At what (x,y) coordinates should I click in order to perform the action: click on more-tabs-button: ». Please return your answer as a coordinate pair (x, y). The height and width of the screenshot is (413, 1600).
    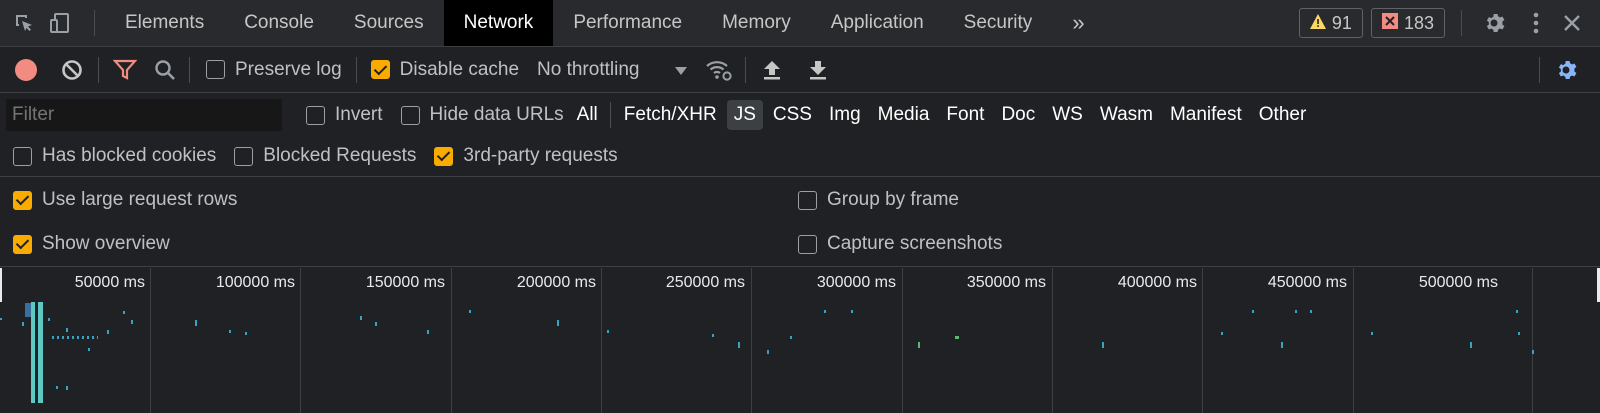
    Looking at the image, I should click on (1078, 23).